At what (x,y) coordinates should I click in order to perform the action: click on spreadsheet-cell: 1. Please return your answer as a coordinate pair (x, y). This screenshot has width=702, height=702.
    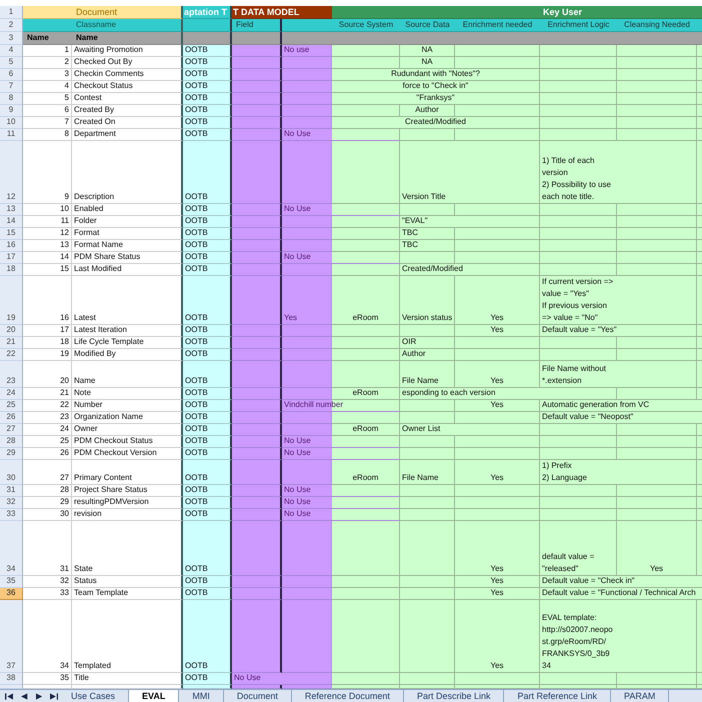
    Looking at the image, I should click on (47, 51).